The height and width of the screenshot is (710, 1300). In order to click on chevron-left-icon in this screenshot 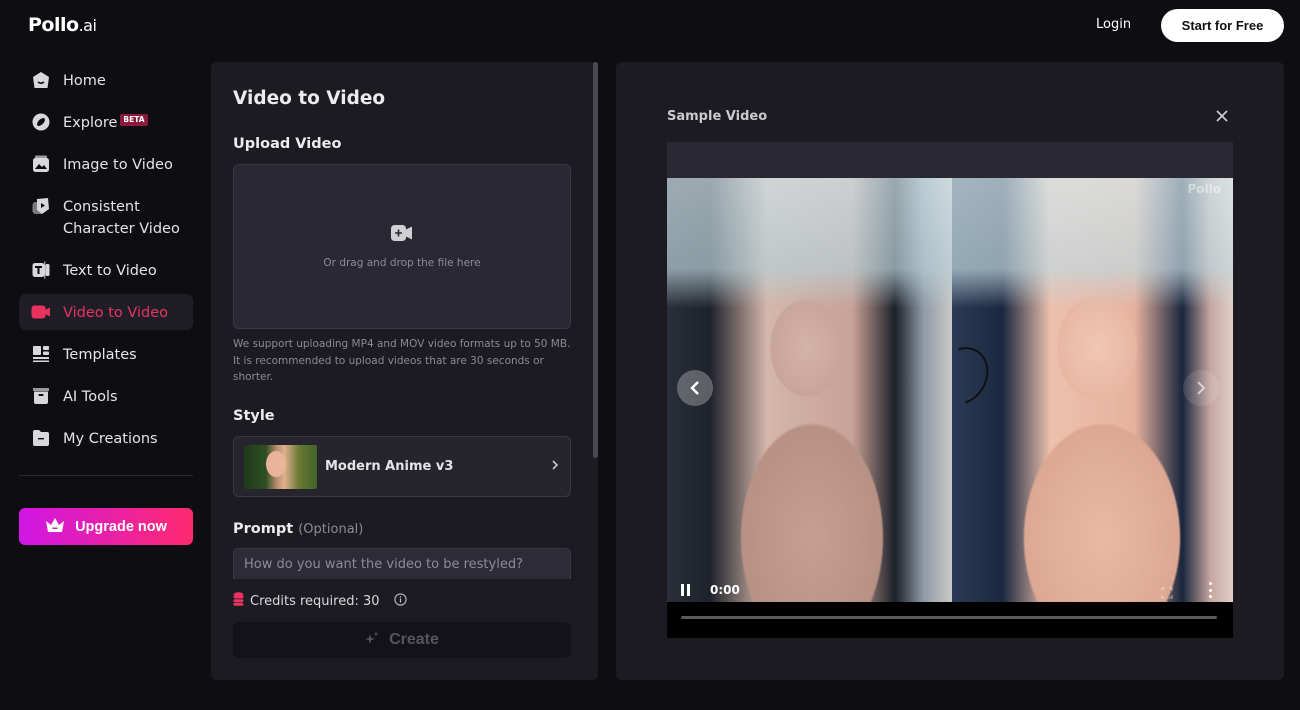, I will do `click(694, 388)`.